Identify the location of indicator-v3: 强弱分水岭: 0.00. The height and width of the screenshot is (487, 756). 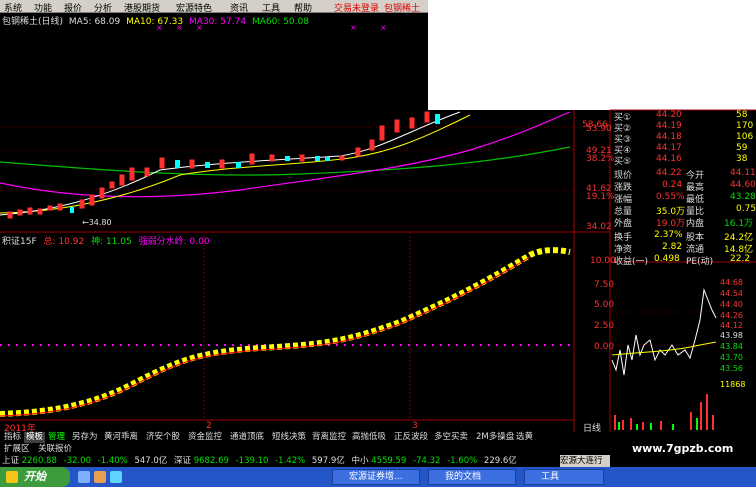
(174, 242).